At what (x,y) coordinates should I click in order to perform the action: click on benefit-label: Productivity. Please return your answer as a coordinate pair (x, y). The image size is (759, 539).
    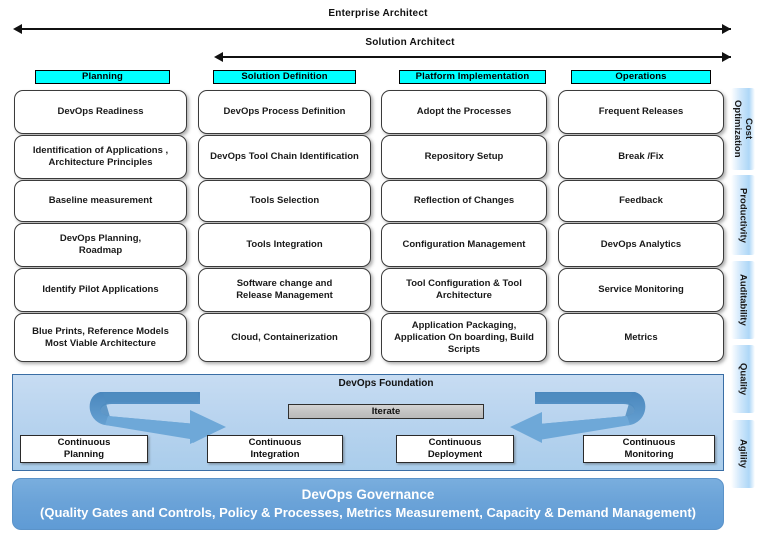
    Looking at the image, I should click on (743, 215).